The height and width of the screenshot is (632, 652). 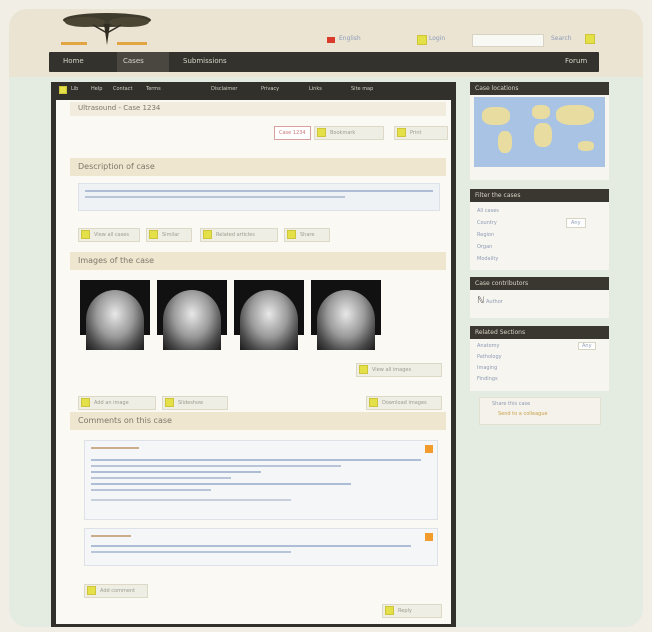 I want to click on login-icon, so click(x=422, y=40).